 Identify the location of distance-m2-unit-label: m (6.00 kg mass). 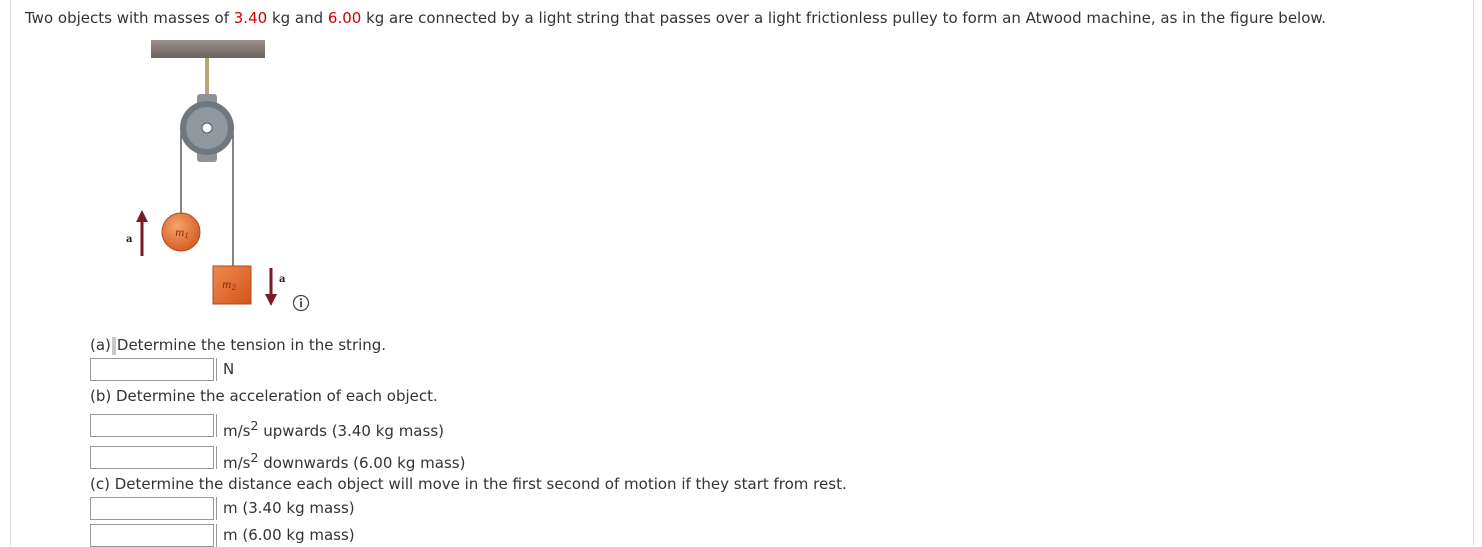
(285, 535).